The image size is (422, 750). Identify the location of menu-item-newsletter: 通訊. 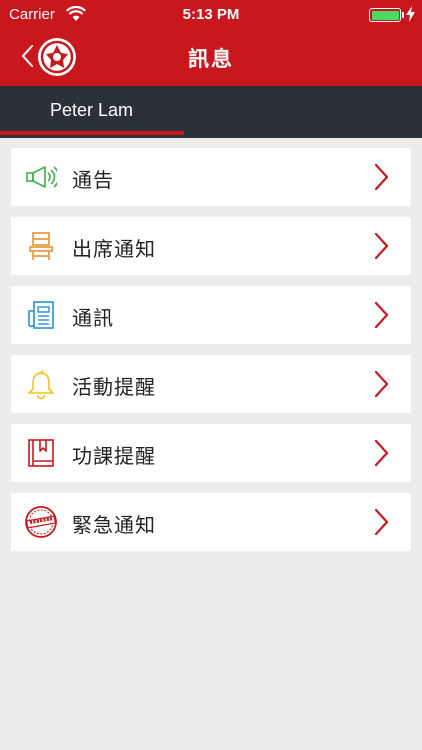
(211, 315).